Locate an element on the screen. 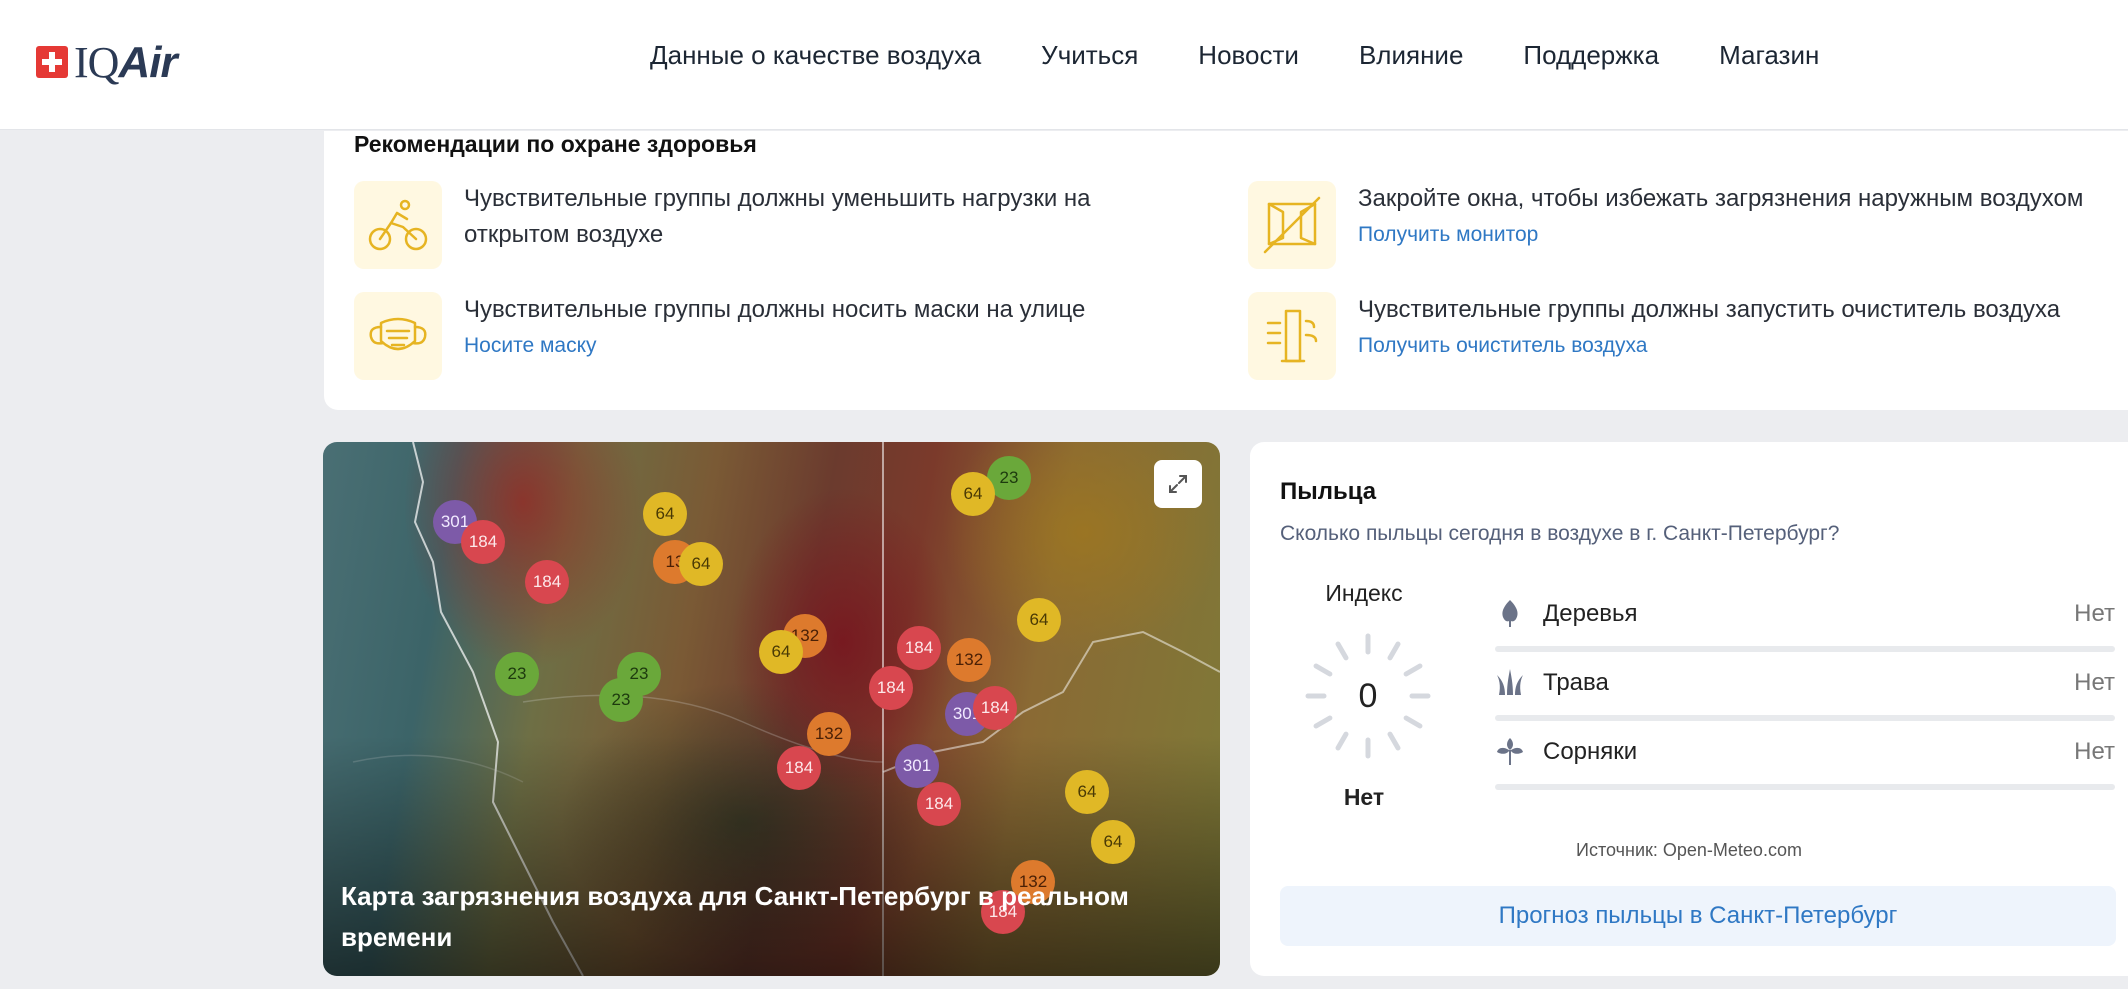  nav-air-quality-data: Данные о качестве воздуха is located at coordinates (815, 55).